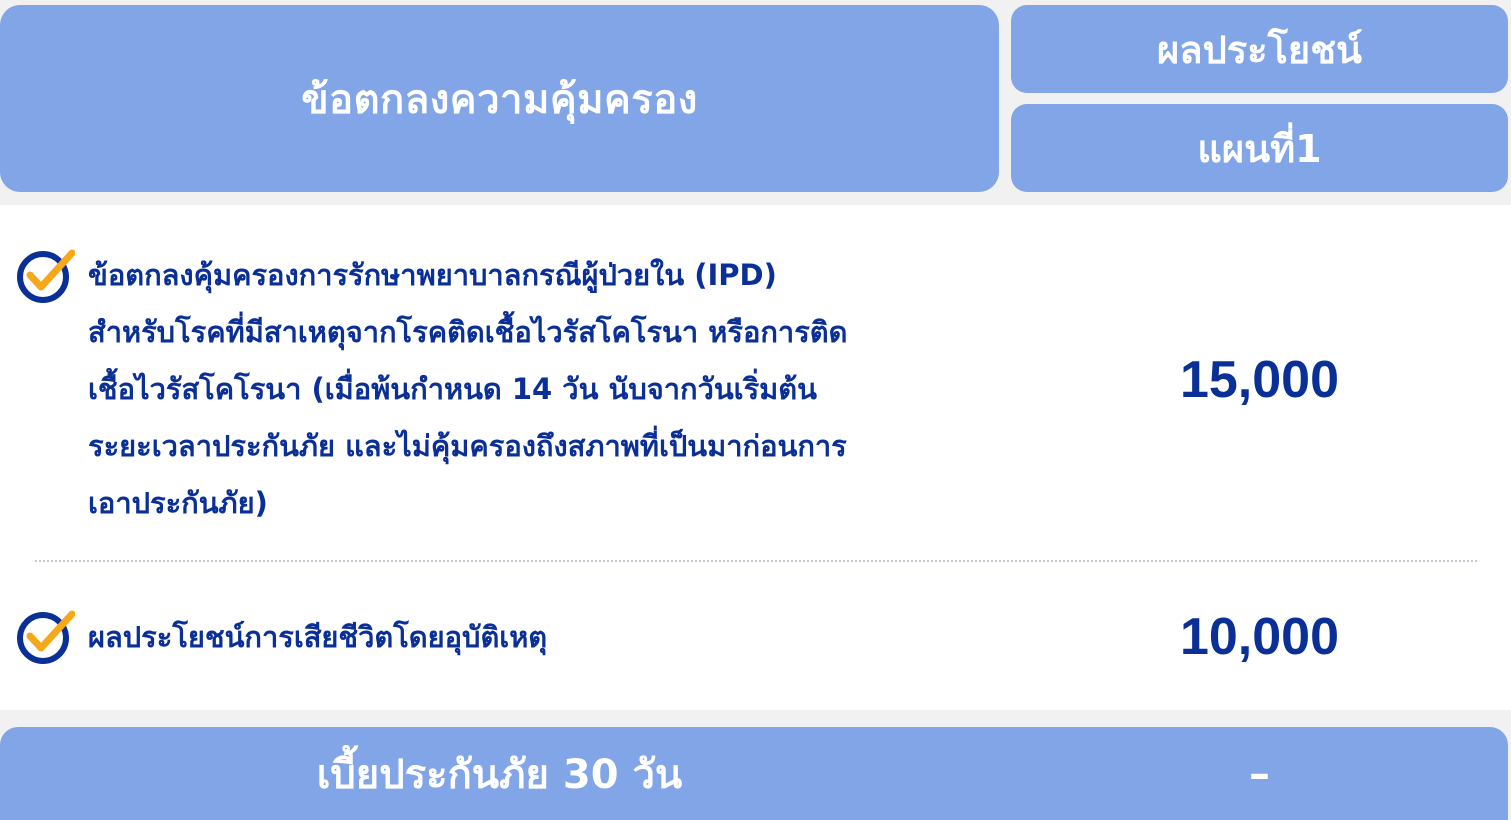 Image resolution: width=1511 pixels, height=820 pixels. I want to click on row-divider, so click(756, 561).